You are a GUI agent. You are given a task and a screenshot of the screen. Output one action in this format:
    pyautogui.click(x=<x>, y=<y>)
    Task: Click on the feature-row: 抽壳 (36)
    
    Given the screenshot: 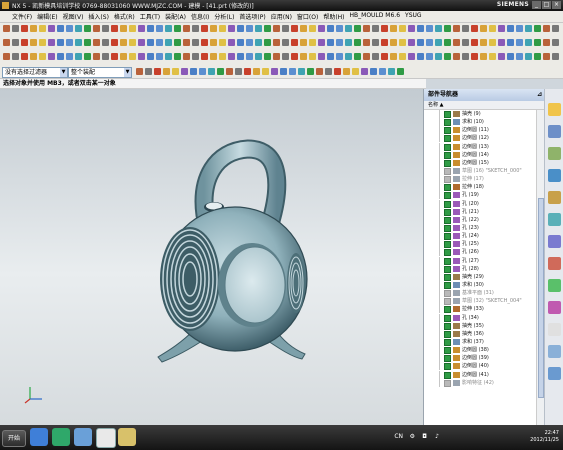 What is the action you would take?
    pyautogui.click(x=480, y=333)
    